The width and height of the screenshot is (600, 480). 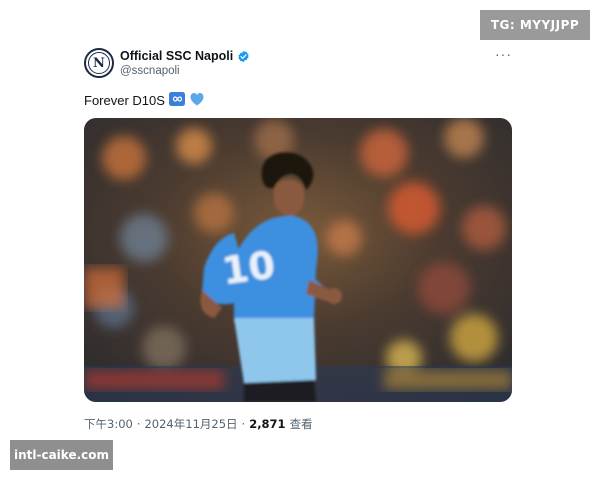 I want to click on author-name-row: Official SSC Napoli, so click(x=185, y=56).